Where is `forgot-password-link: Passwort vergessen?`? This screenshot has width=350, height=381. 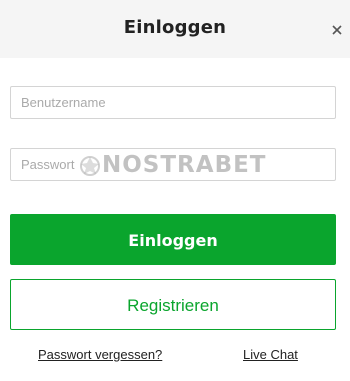
forgot-password-link: Passwort vergessen? is located at coordinates (100, 354).